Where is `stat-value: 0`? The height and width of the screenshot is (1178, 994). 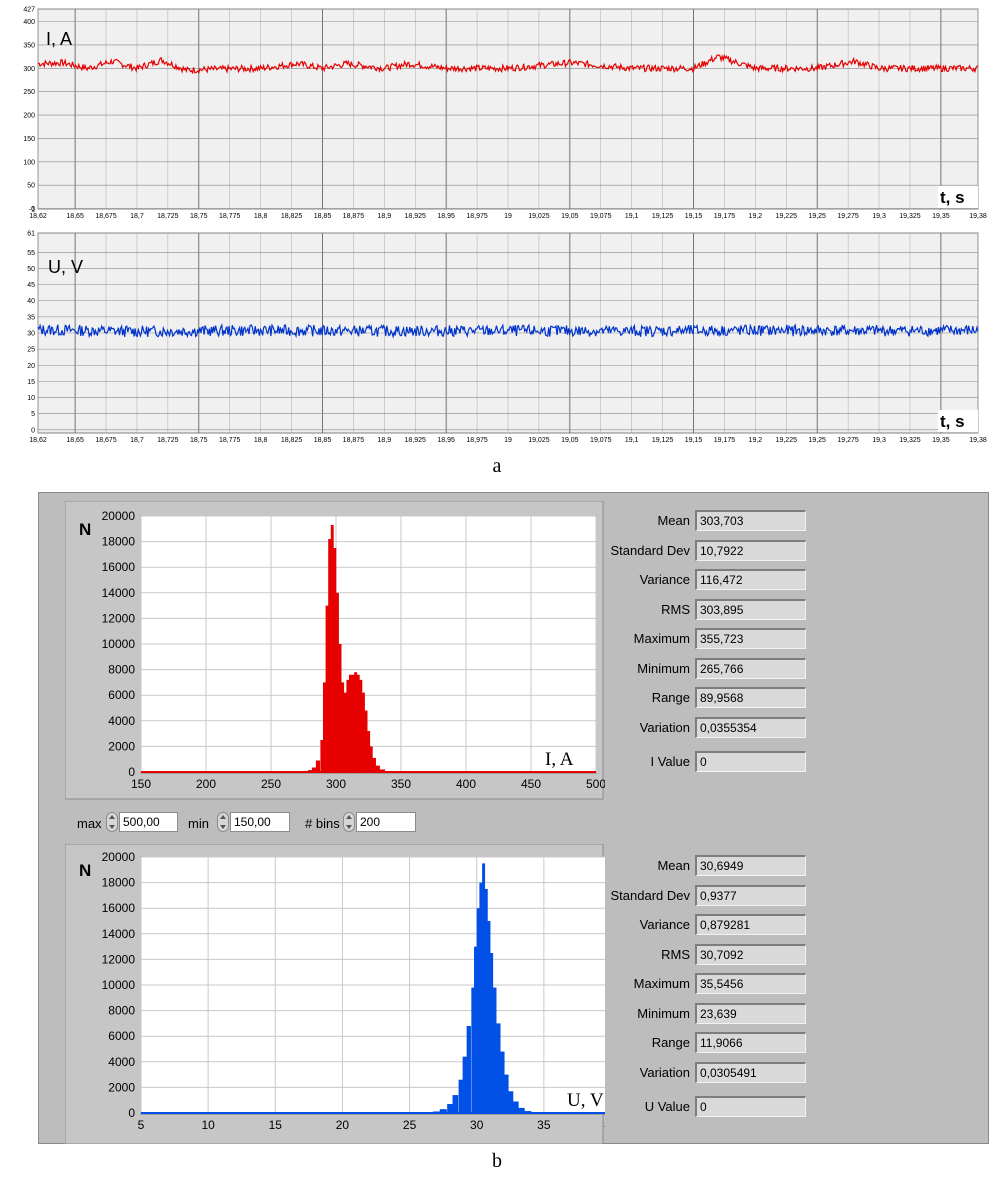
stat-value: 0 is located at coordinates (750, 1106).